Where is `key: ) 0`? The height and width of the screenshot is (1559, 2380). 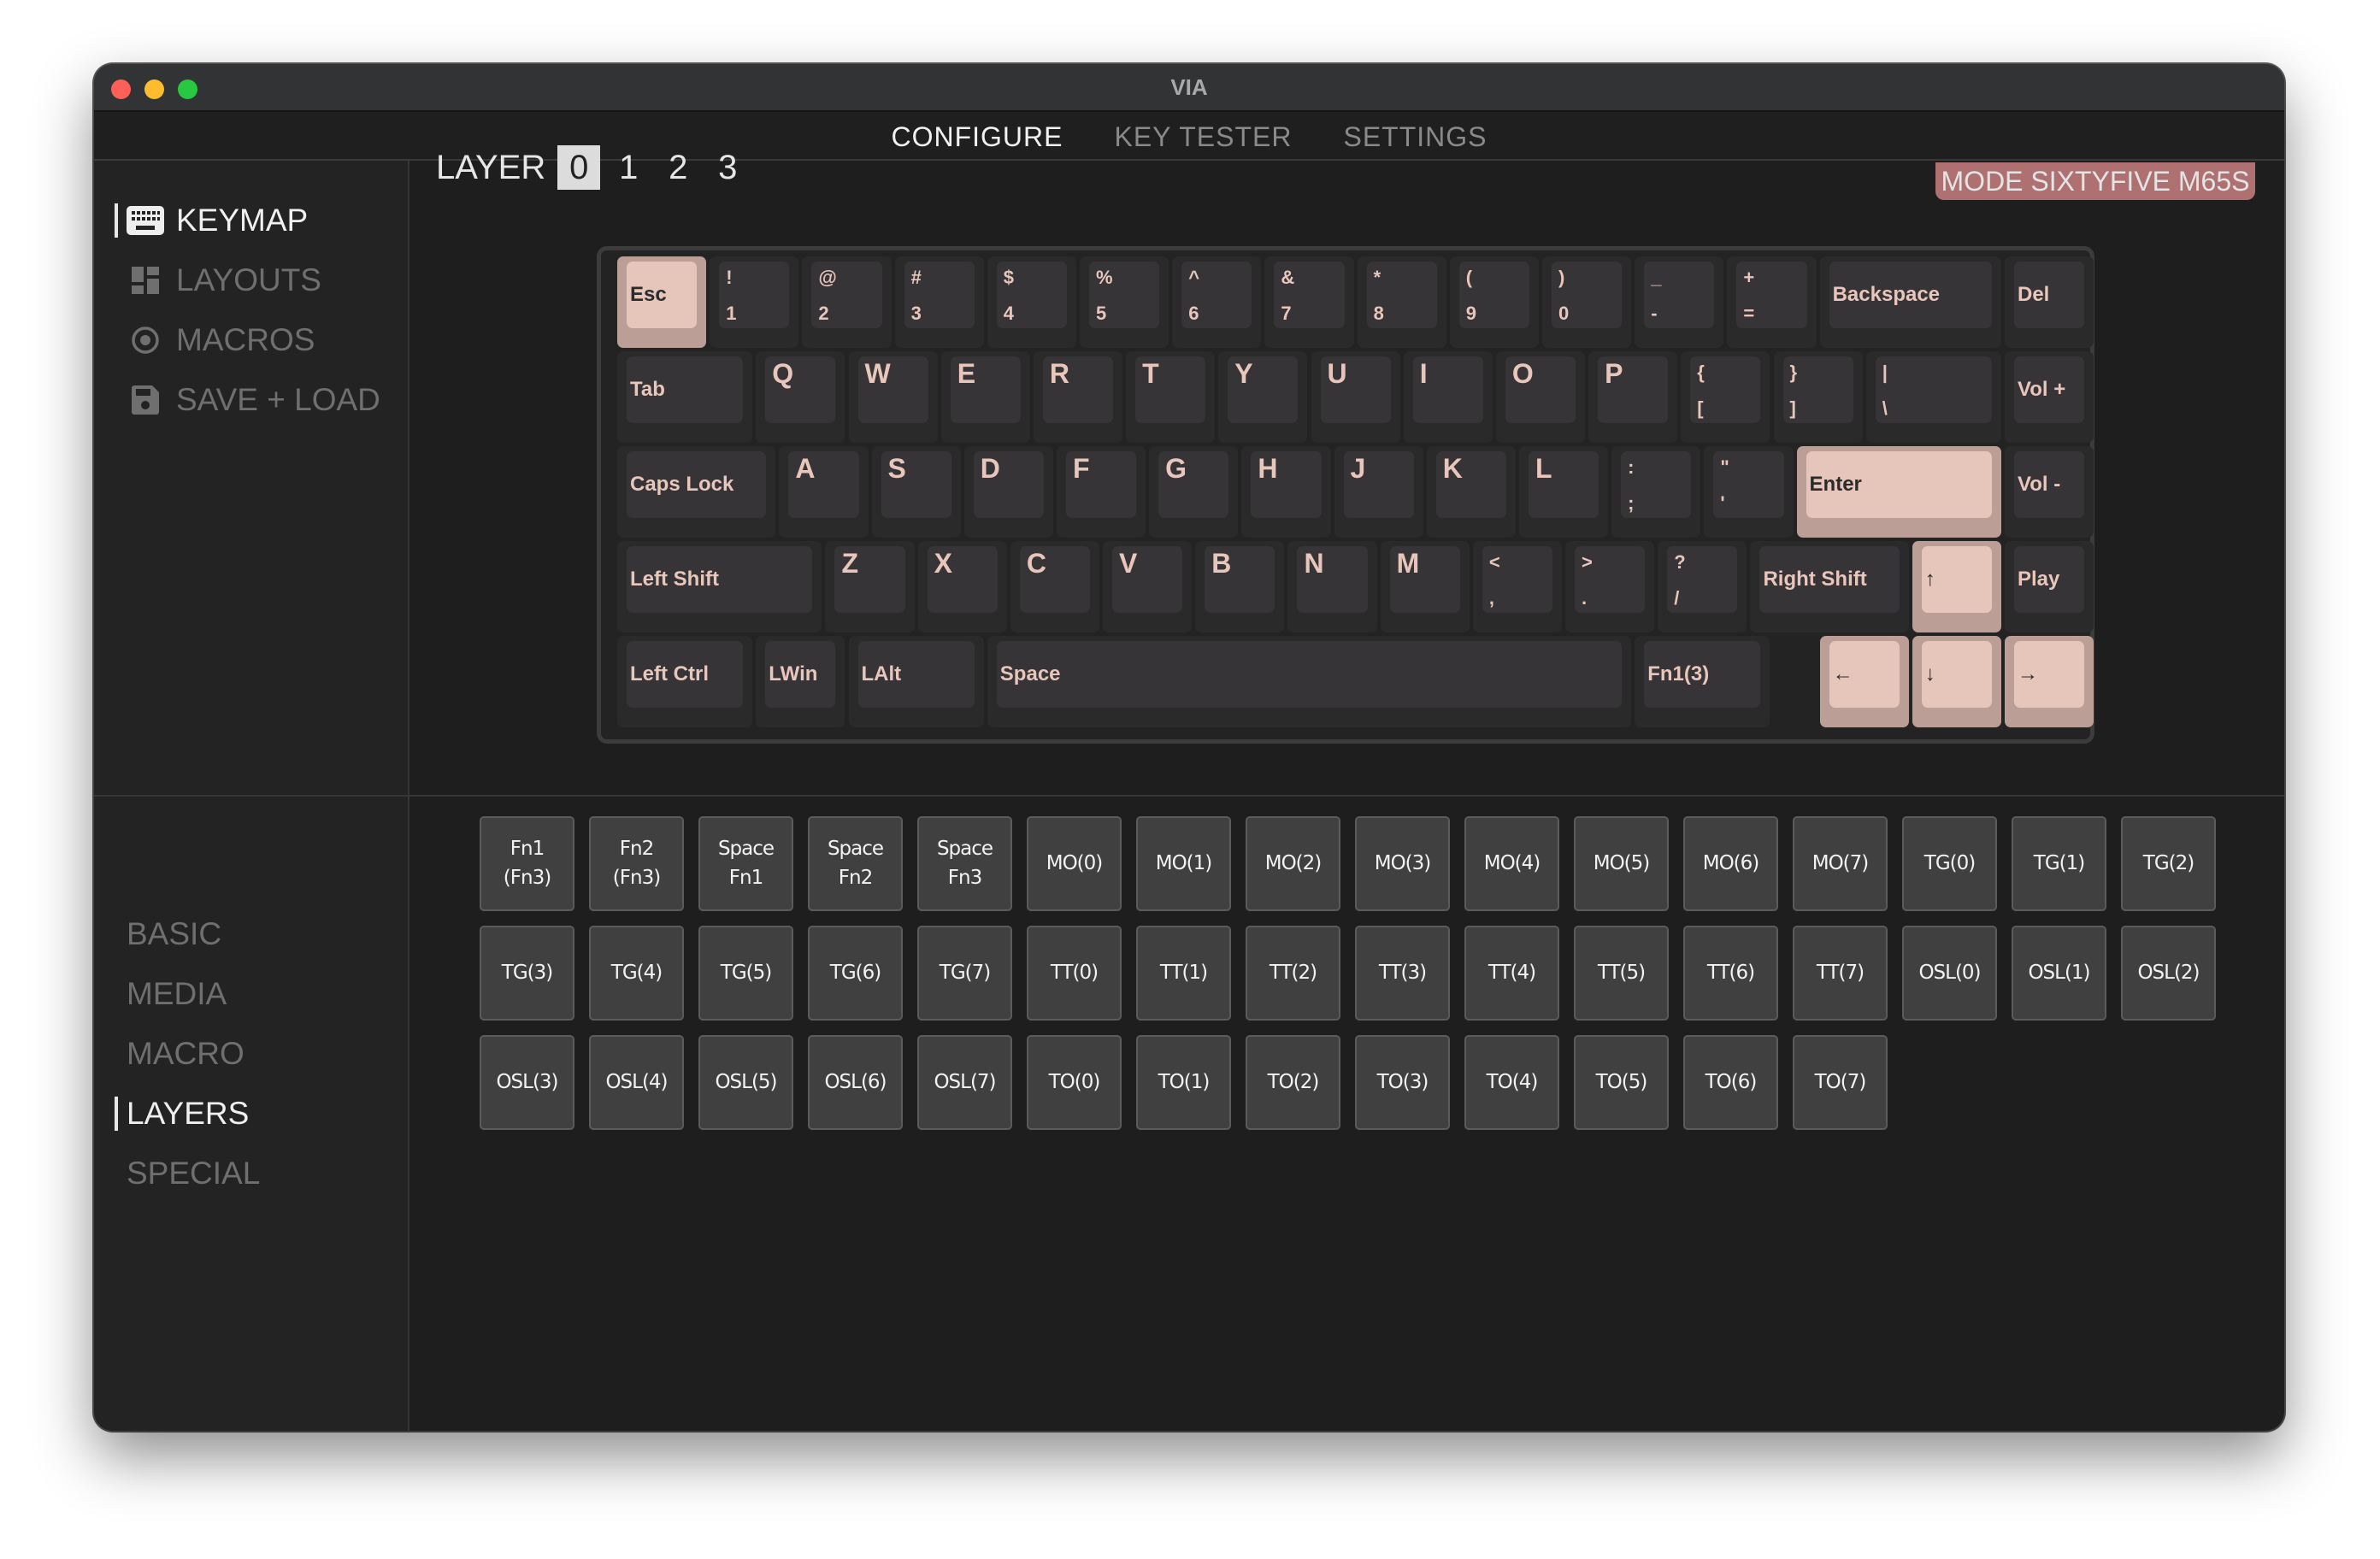
key: ) 0 is located at coordinates (1587, 302).